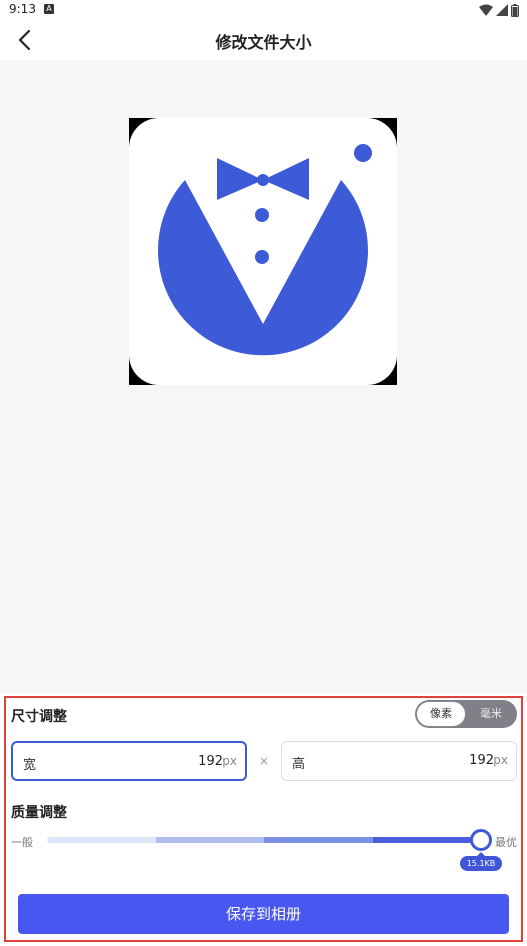 The image size is (527, 946). I want to click on notification-icon: A, so click(49, 9).